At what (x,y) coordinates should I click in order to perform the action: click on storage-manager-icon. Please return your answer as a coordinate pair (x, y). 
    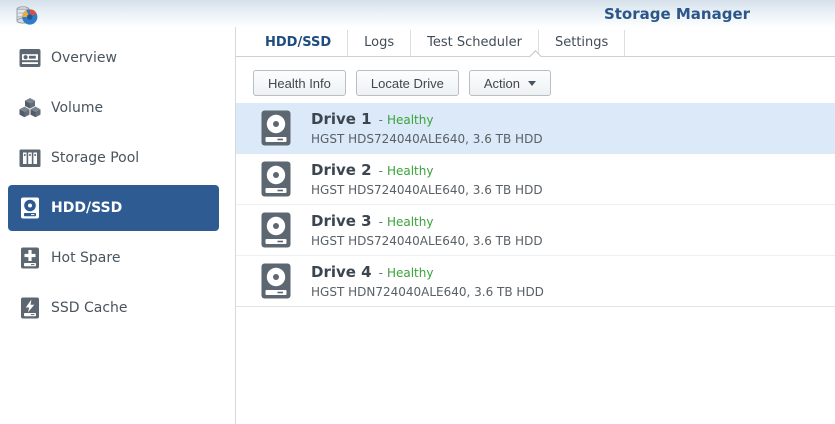
    Looking at the image, I should click on (27, 15).